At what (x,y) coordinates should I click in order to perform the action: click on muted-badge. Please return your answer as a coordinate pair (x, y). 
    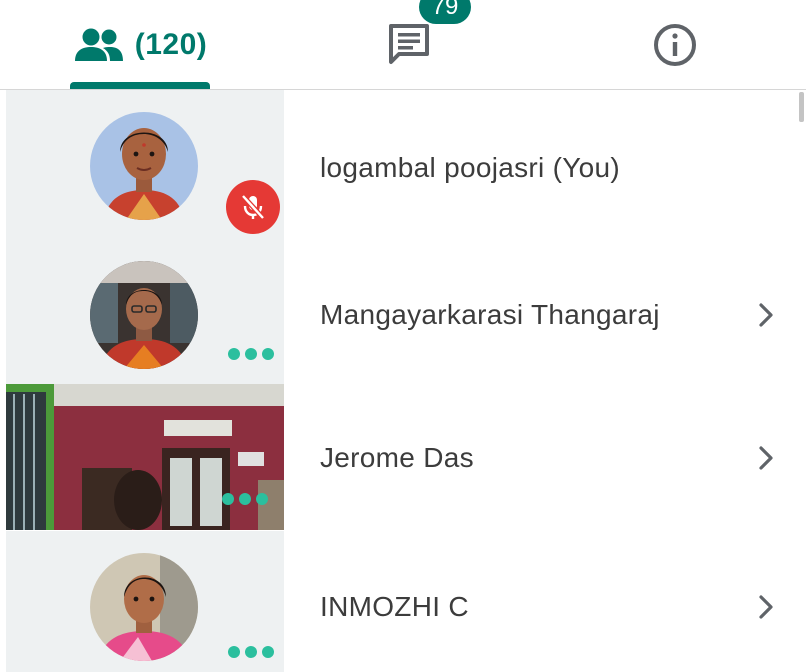
    Looking at the image, I should click on (253, 207).